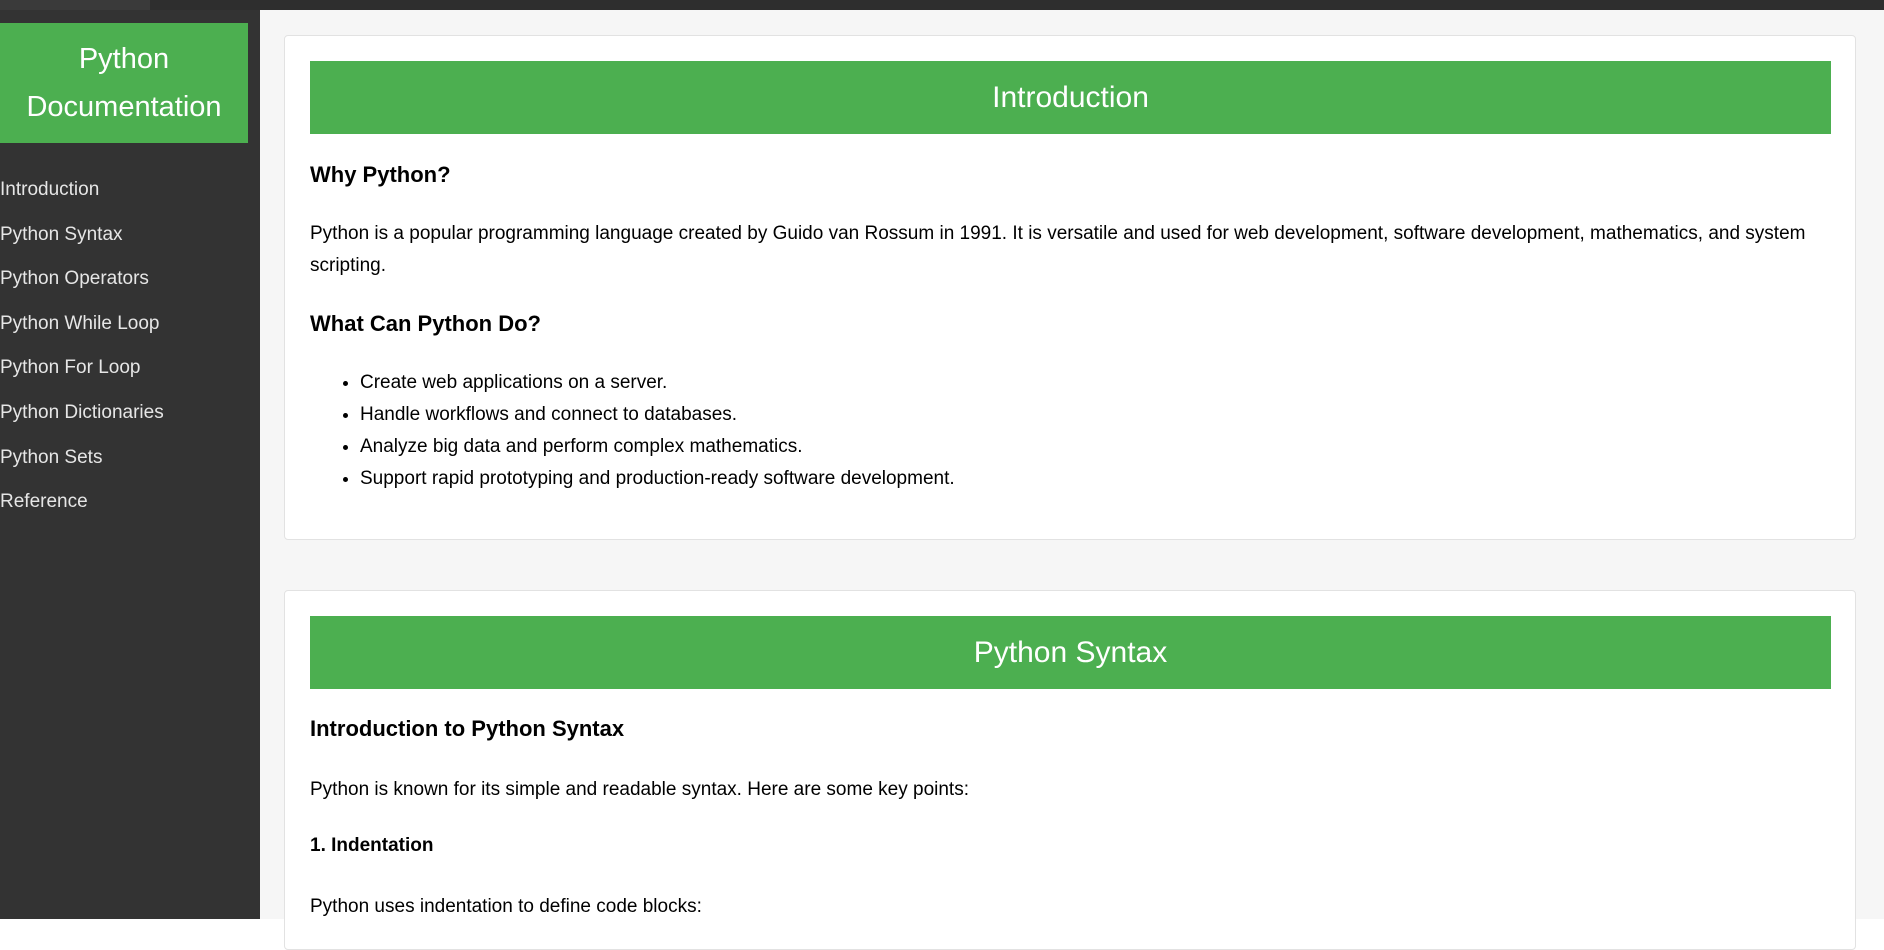 This screenshot has width=1884, height=950. Describe the element at coordinates (1070, 652) in the screenshot. I see `section-title: Python Syntax` at that location.